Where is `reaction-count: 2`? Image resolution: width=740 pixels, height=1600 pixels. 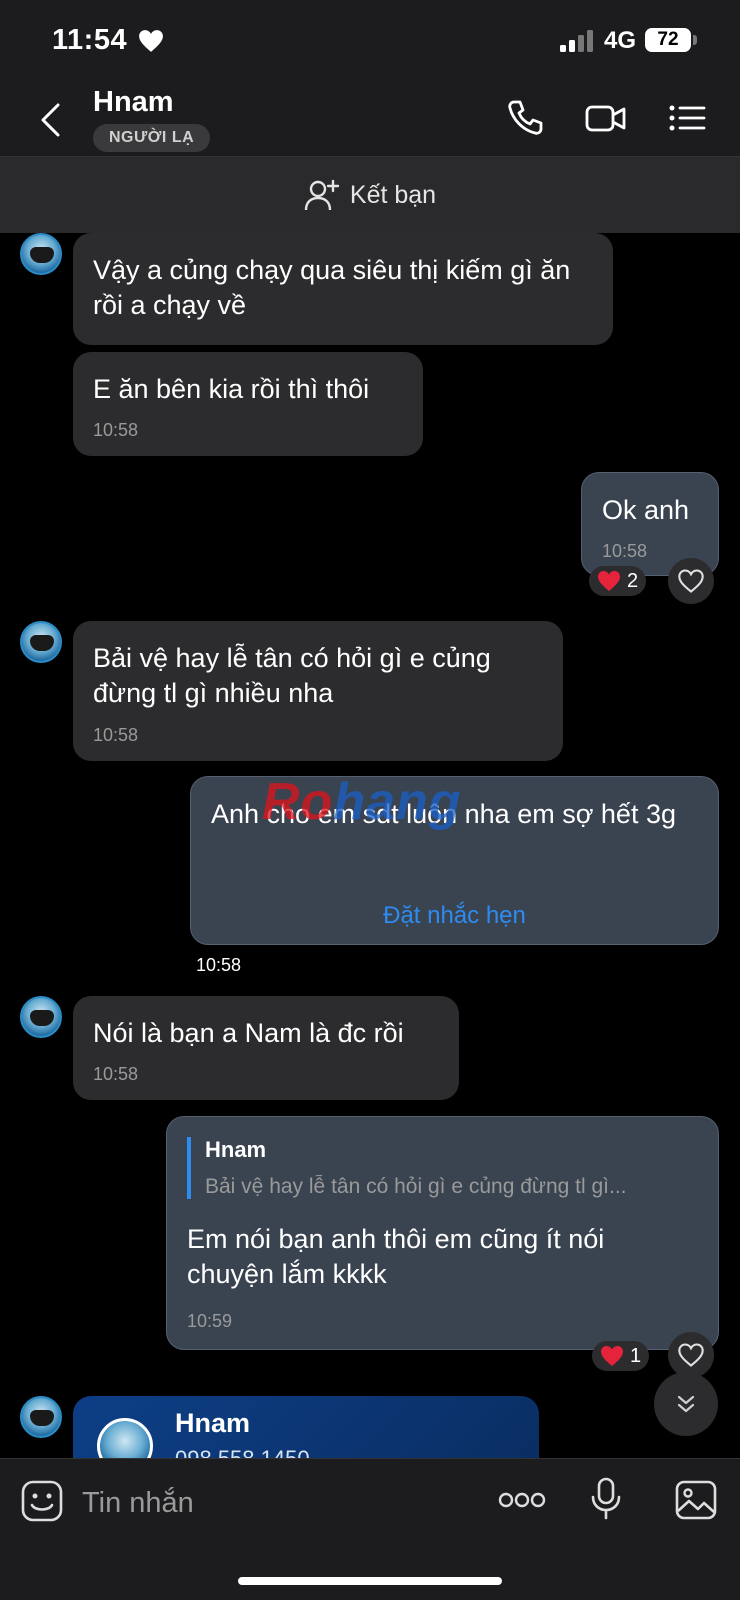
reaction-count: 2 is located at coordinates (633, 580).